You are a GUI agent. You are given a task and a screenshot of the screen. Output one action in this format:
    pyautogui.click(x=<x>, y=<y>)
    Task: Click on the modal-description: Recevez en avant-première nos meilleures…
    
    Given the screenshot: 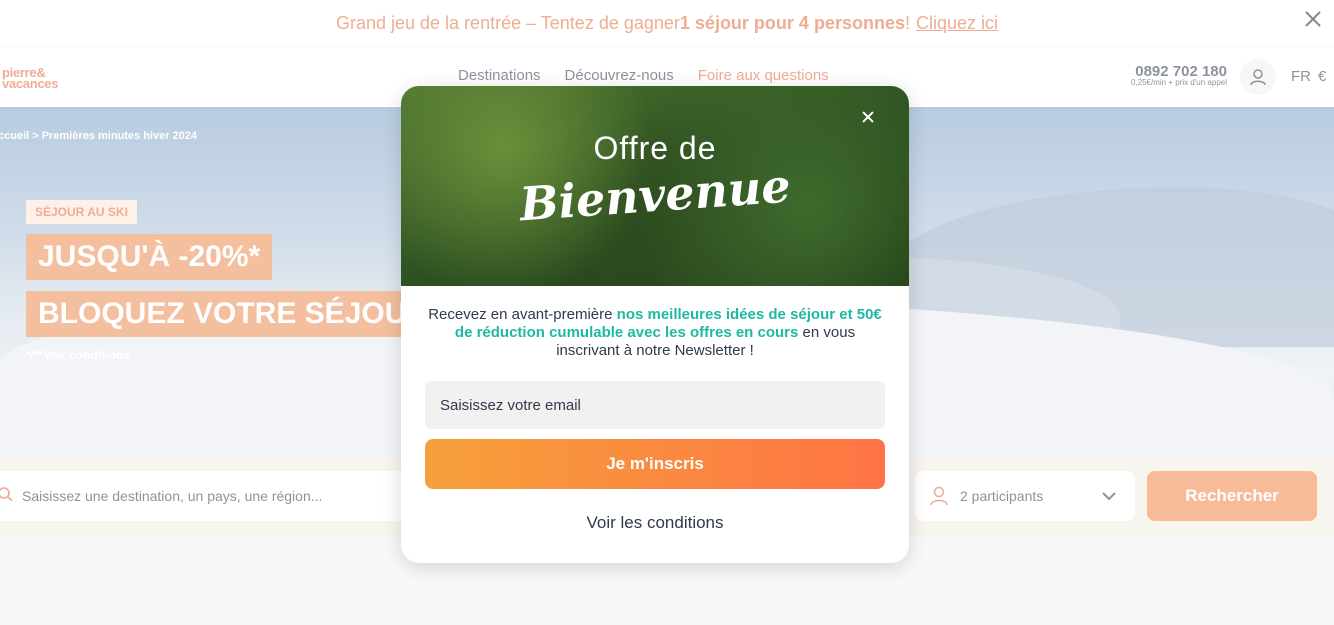 What is the action you would take?
    pyautogui.click(x=655, y=333)
    